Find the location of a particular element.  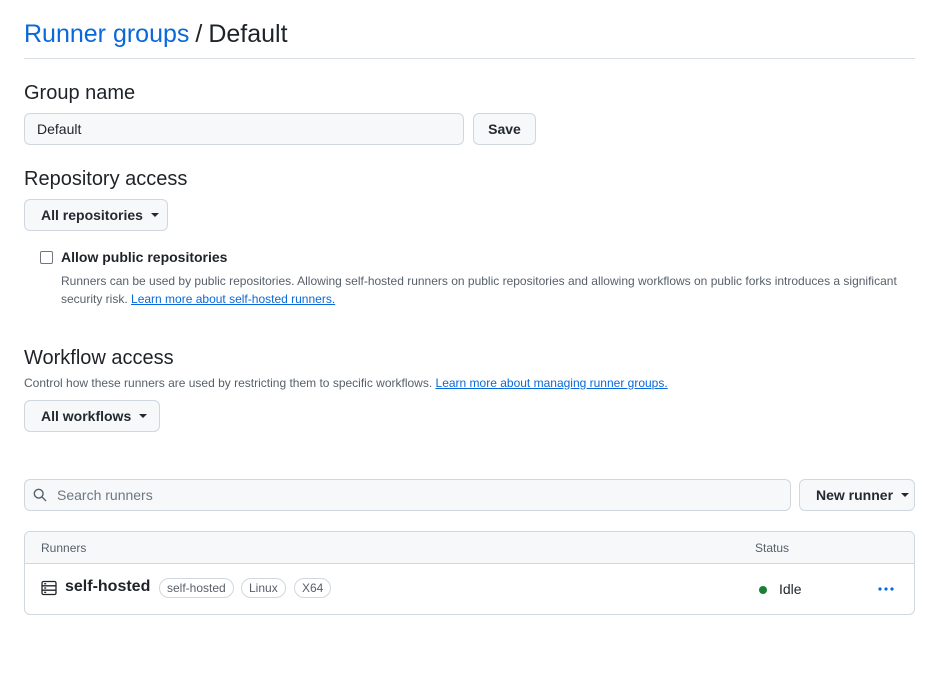

allow-public-repositories-checkbox is located at coordinates (46, 257).